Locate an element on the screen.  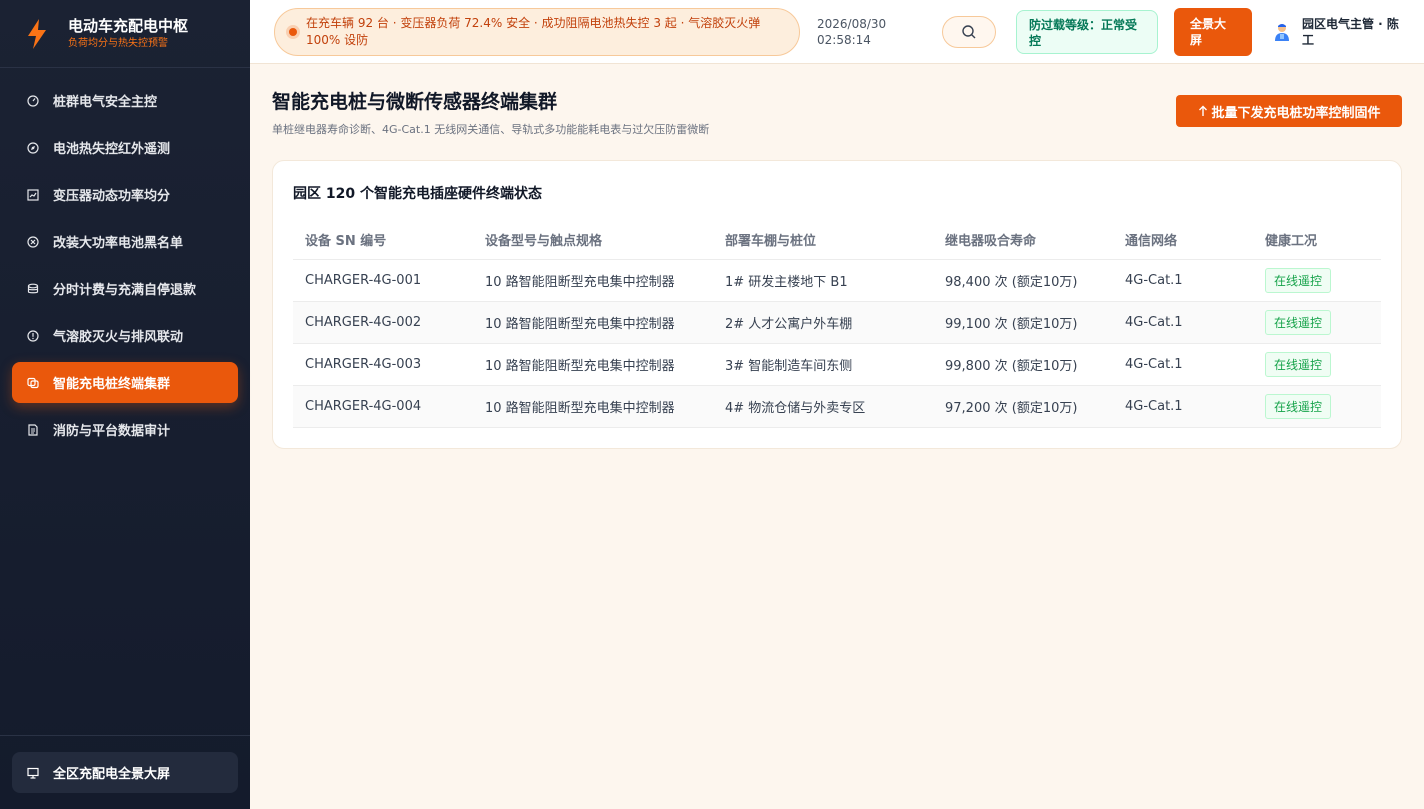
live-dot-icon is located at coordinates (293, 31).